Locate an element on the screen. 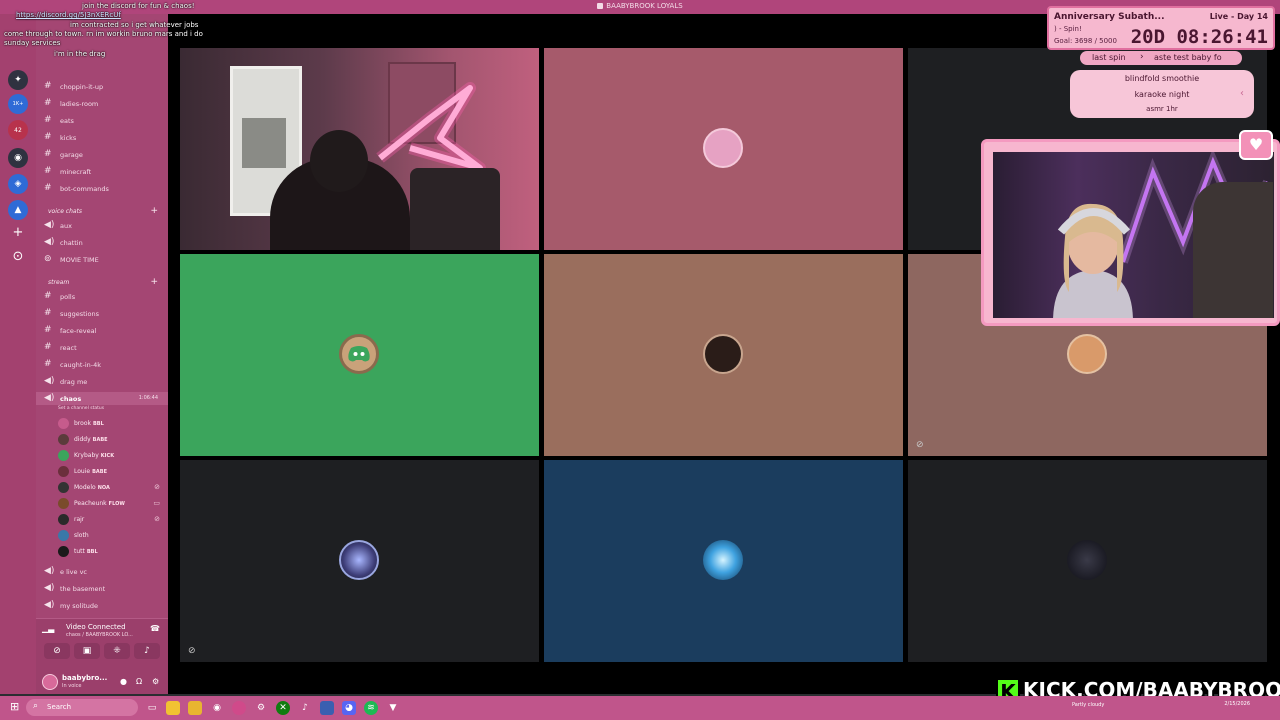 The width and height of the screenshot is (1280, 720). voice-member: Louie BABE is located at coordinates (113, 472).